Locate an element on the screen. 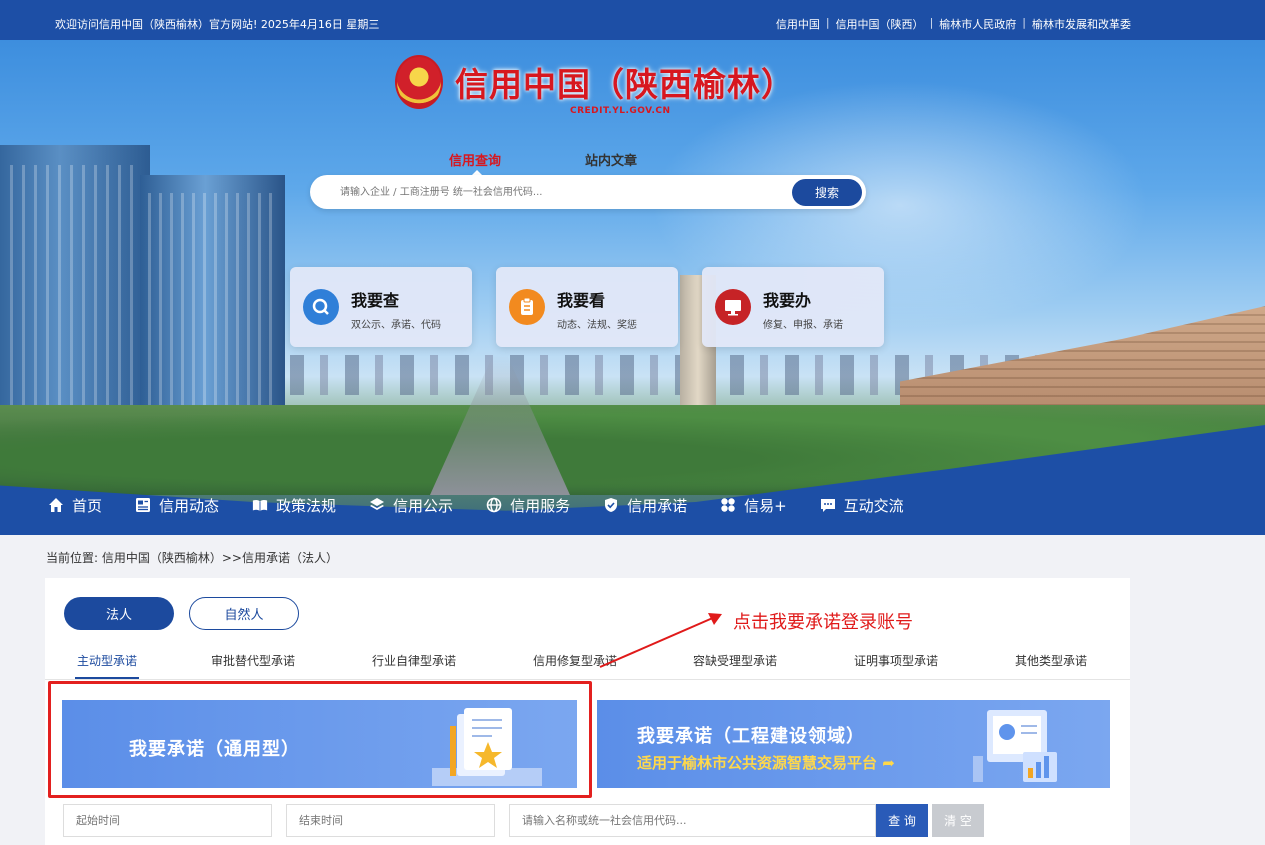  link-yulin-ndrc: 榆林市发展和改革委 is located at coordinates (1081, 24).